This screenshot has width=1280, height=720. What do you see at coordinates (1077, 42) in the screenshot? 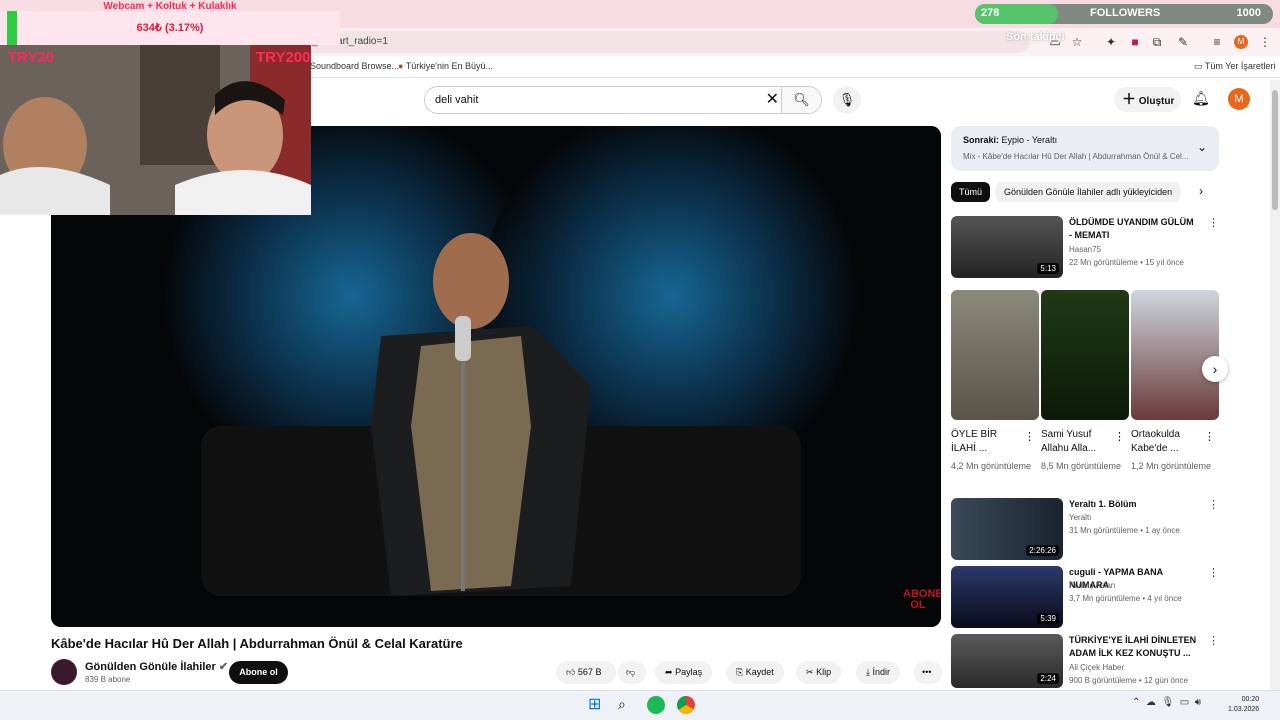
I see `star-icon: ☆` at bounding box center [1077, 42].